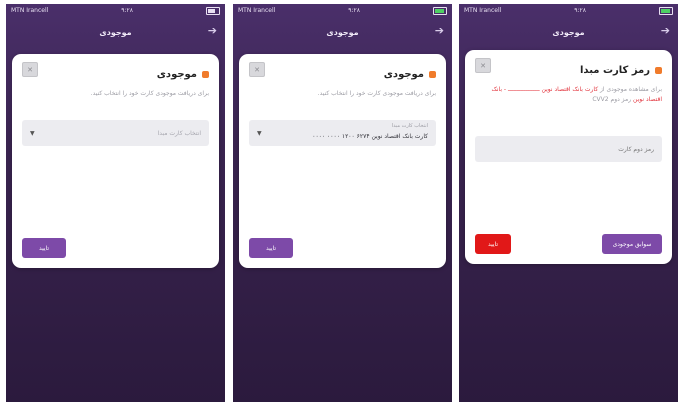  I want to click on description-suffix: رمز دوم CVV2, so click(612, 99).